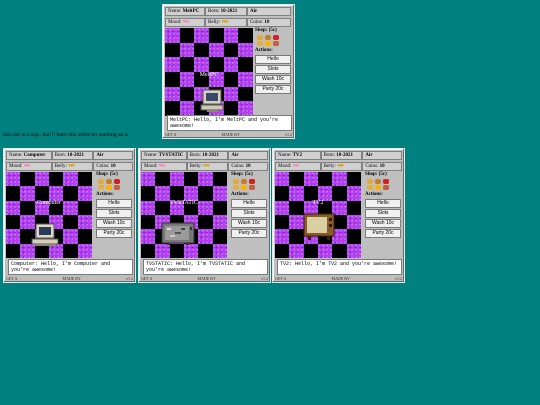 The image size is (540, 405). Describe the element at coordinates (191, 11) in the screenshot. I see `pet-name: MeltPC` at that location.